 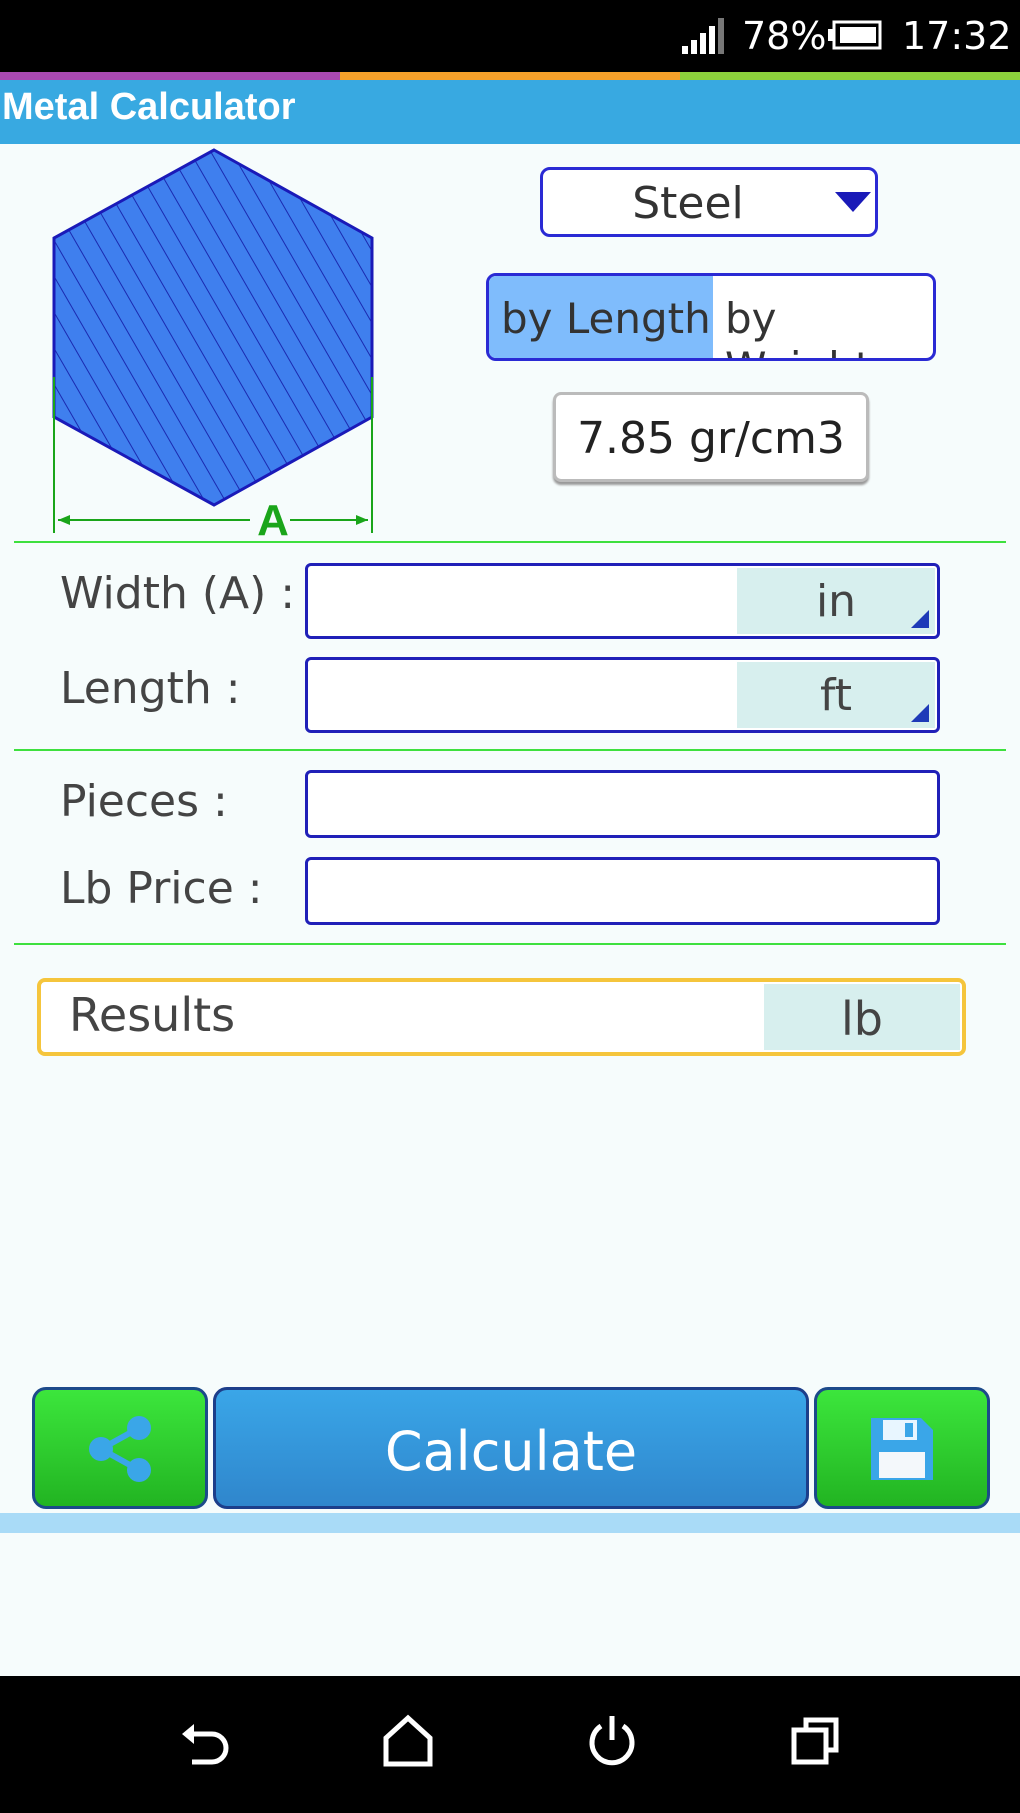 I want to click on share-button, so click(x=120, y=1448).